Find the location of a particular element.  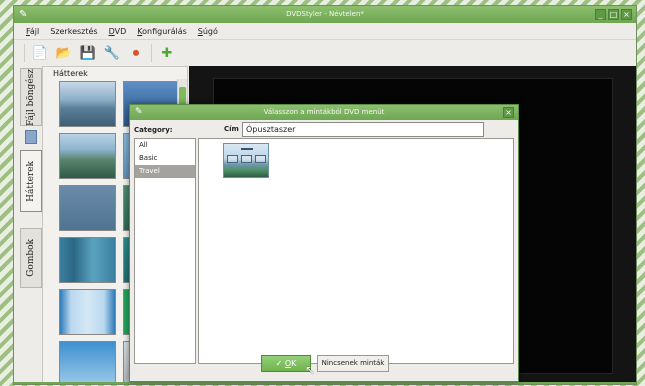

ok-label: K is located at coordinates (294, 363).